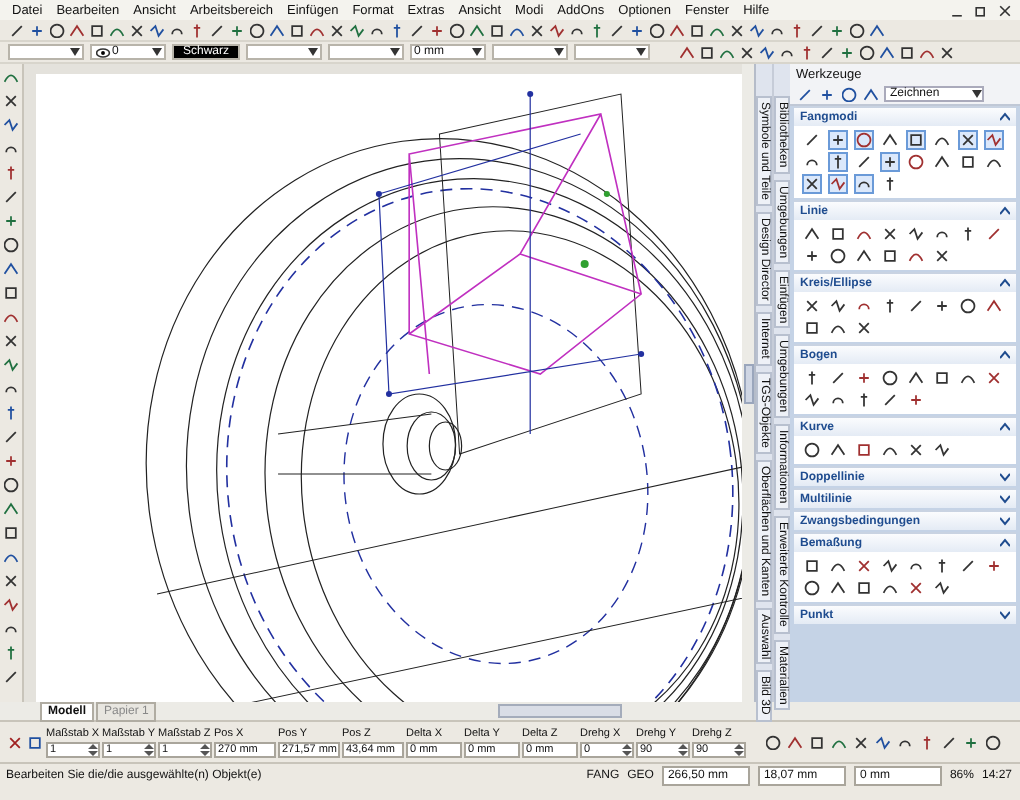  What do you see at coordinates (1005, 10) in the screenshot?
I see `close-icon` at bounding box center [1005, 10].